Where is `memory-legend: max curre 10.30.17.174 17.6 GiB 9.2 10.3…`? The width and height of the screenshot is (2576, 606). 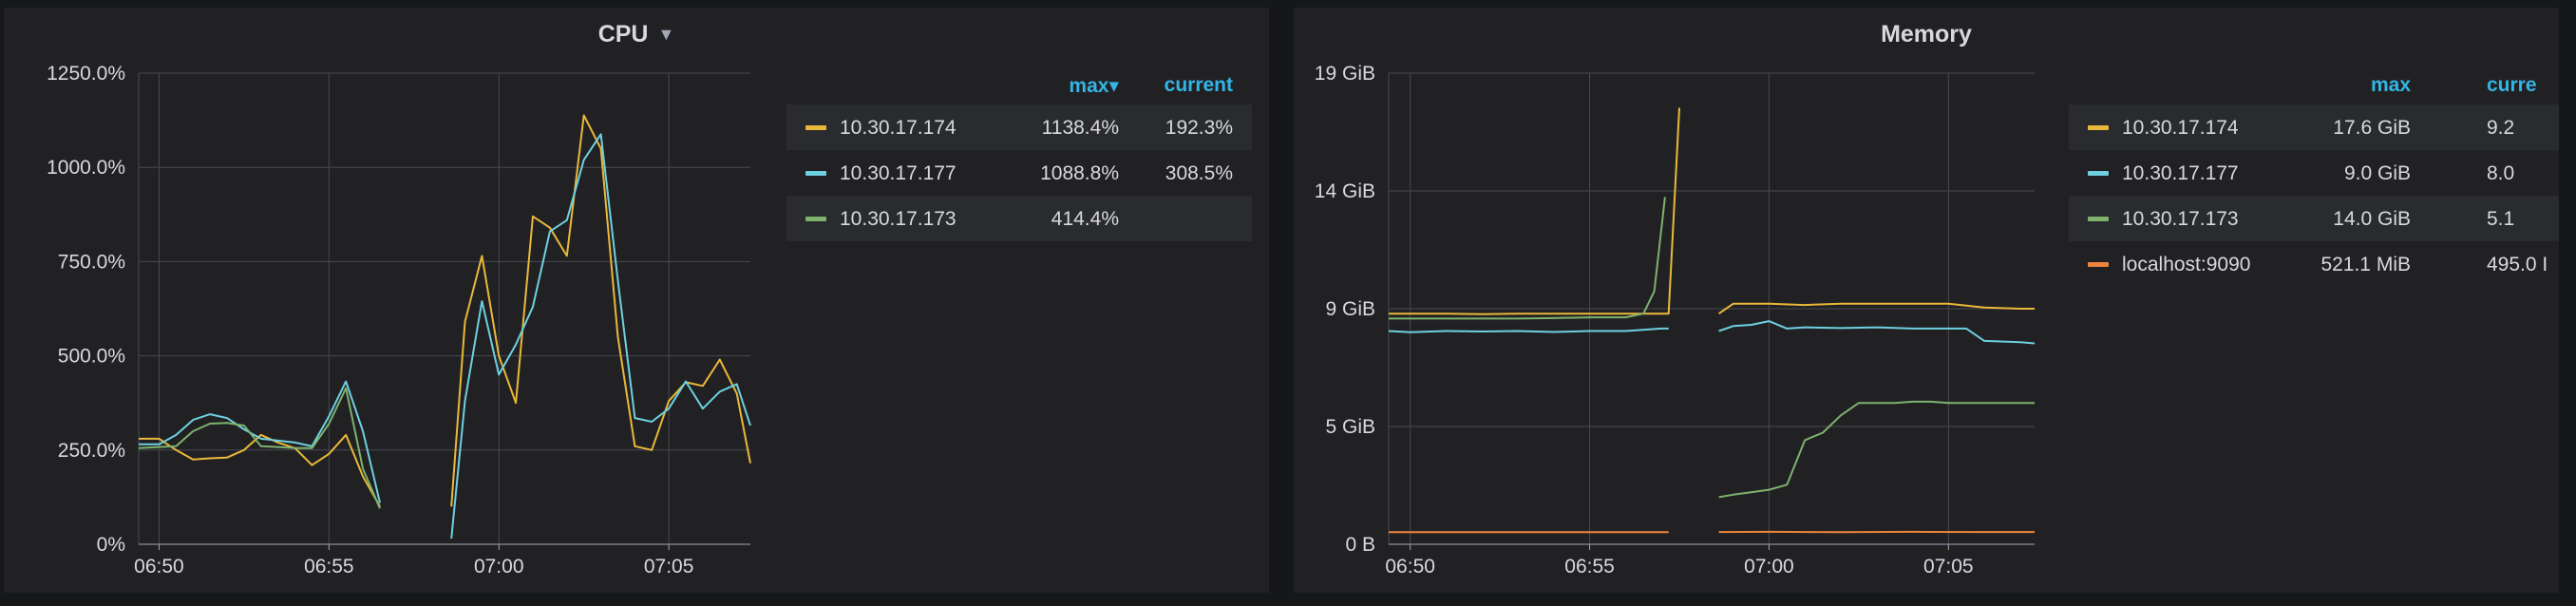 memory-legend: max curre 10.30.17.174 17.6 GiB 9.2 10.3… is located at coordinates (2314, 176).